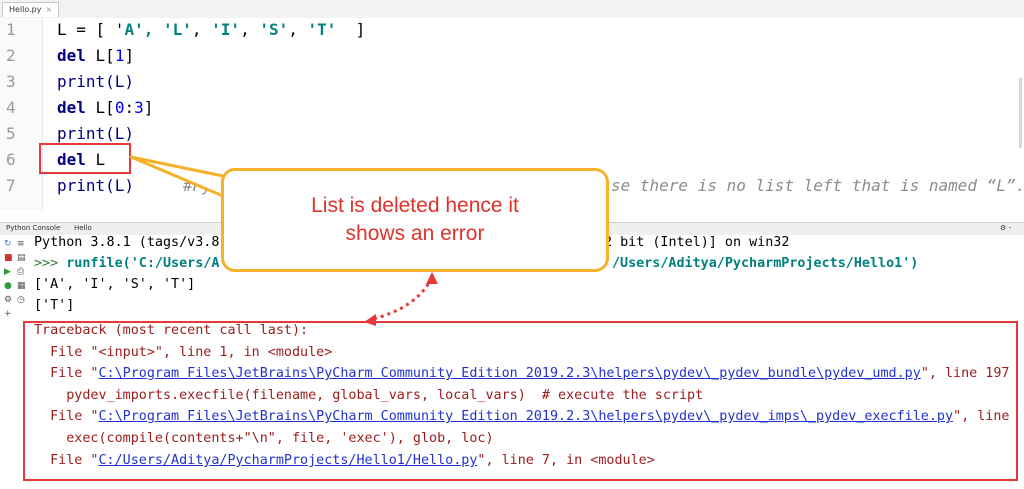 The height and width of the screenshot is (489, 1024). Describe the element at coordinates (129, 107) in the screenshot. I see `code-token: :` at that location.